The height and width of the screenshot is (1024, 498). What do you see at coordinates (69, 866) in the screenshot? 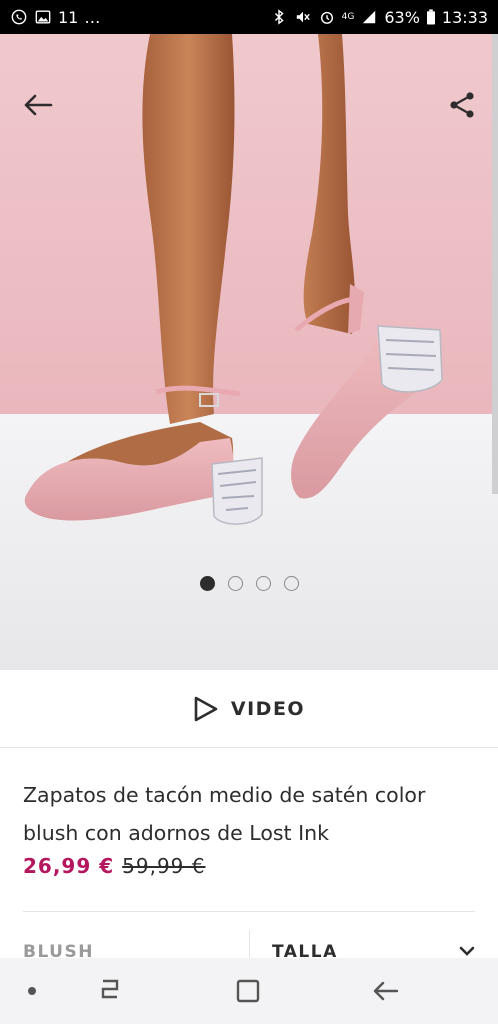
I see `price-current: 26,99 €` at bounding box center [69, 866].